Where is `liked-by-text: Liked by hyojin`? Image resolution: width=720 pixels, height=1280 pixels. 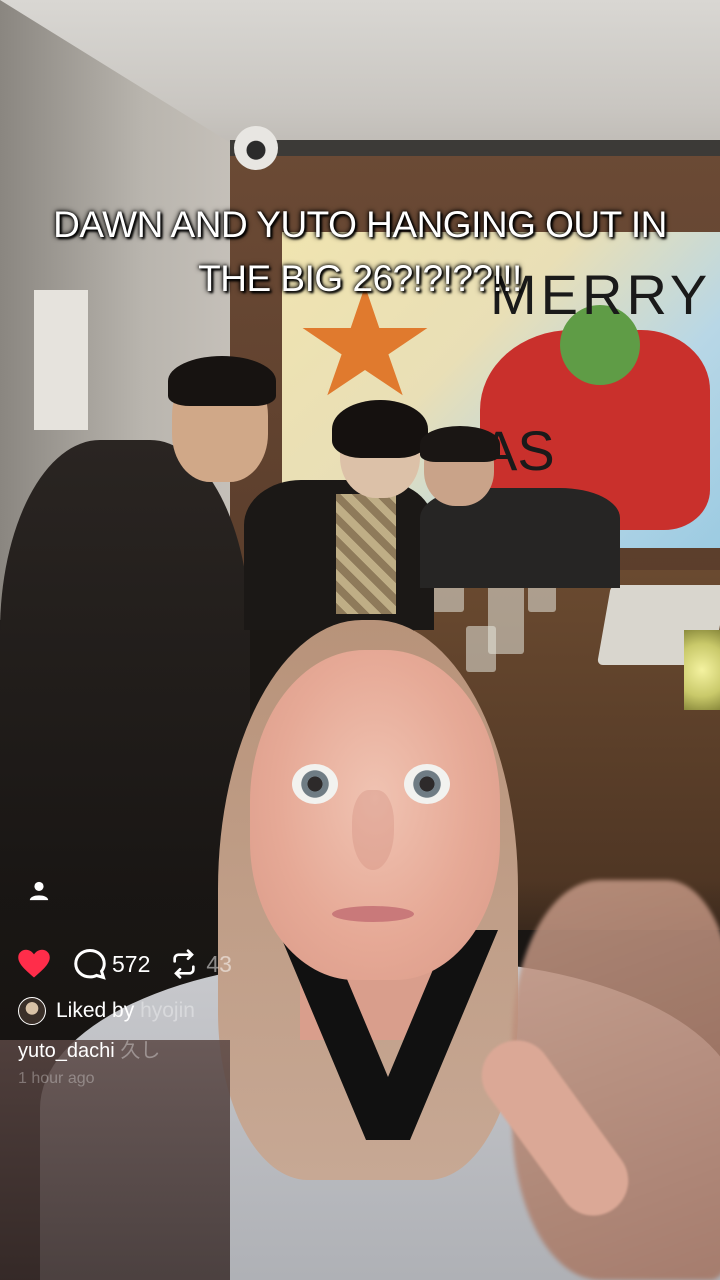 liked-by-text: Liked by hyojin is located at coordinates (125, 1011).